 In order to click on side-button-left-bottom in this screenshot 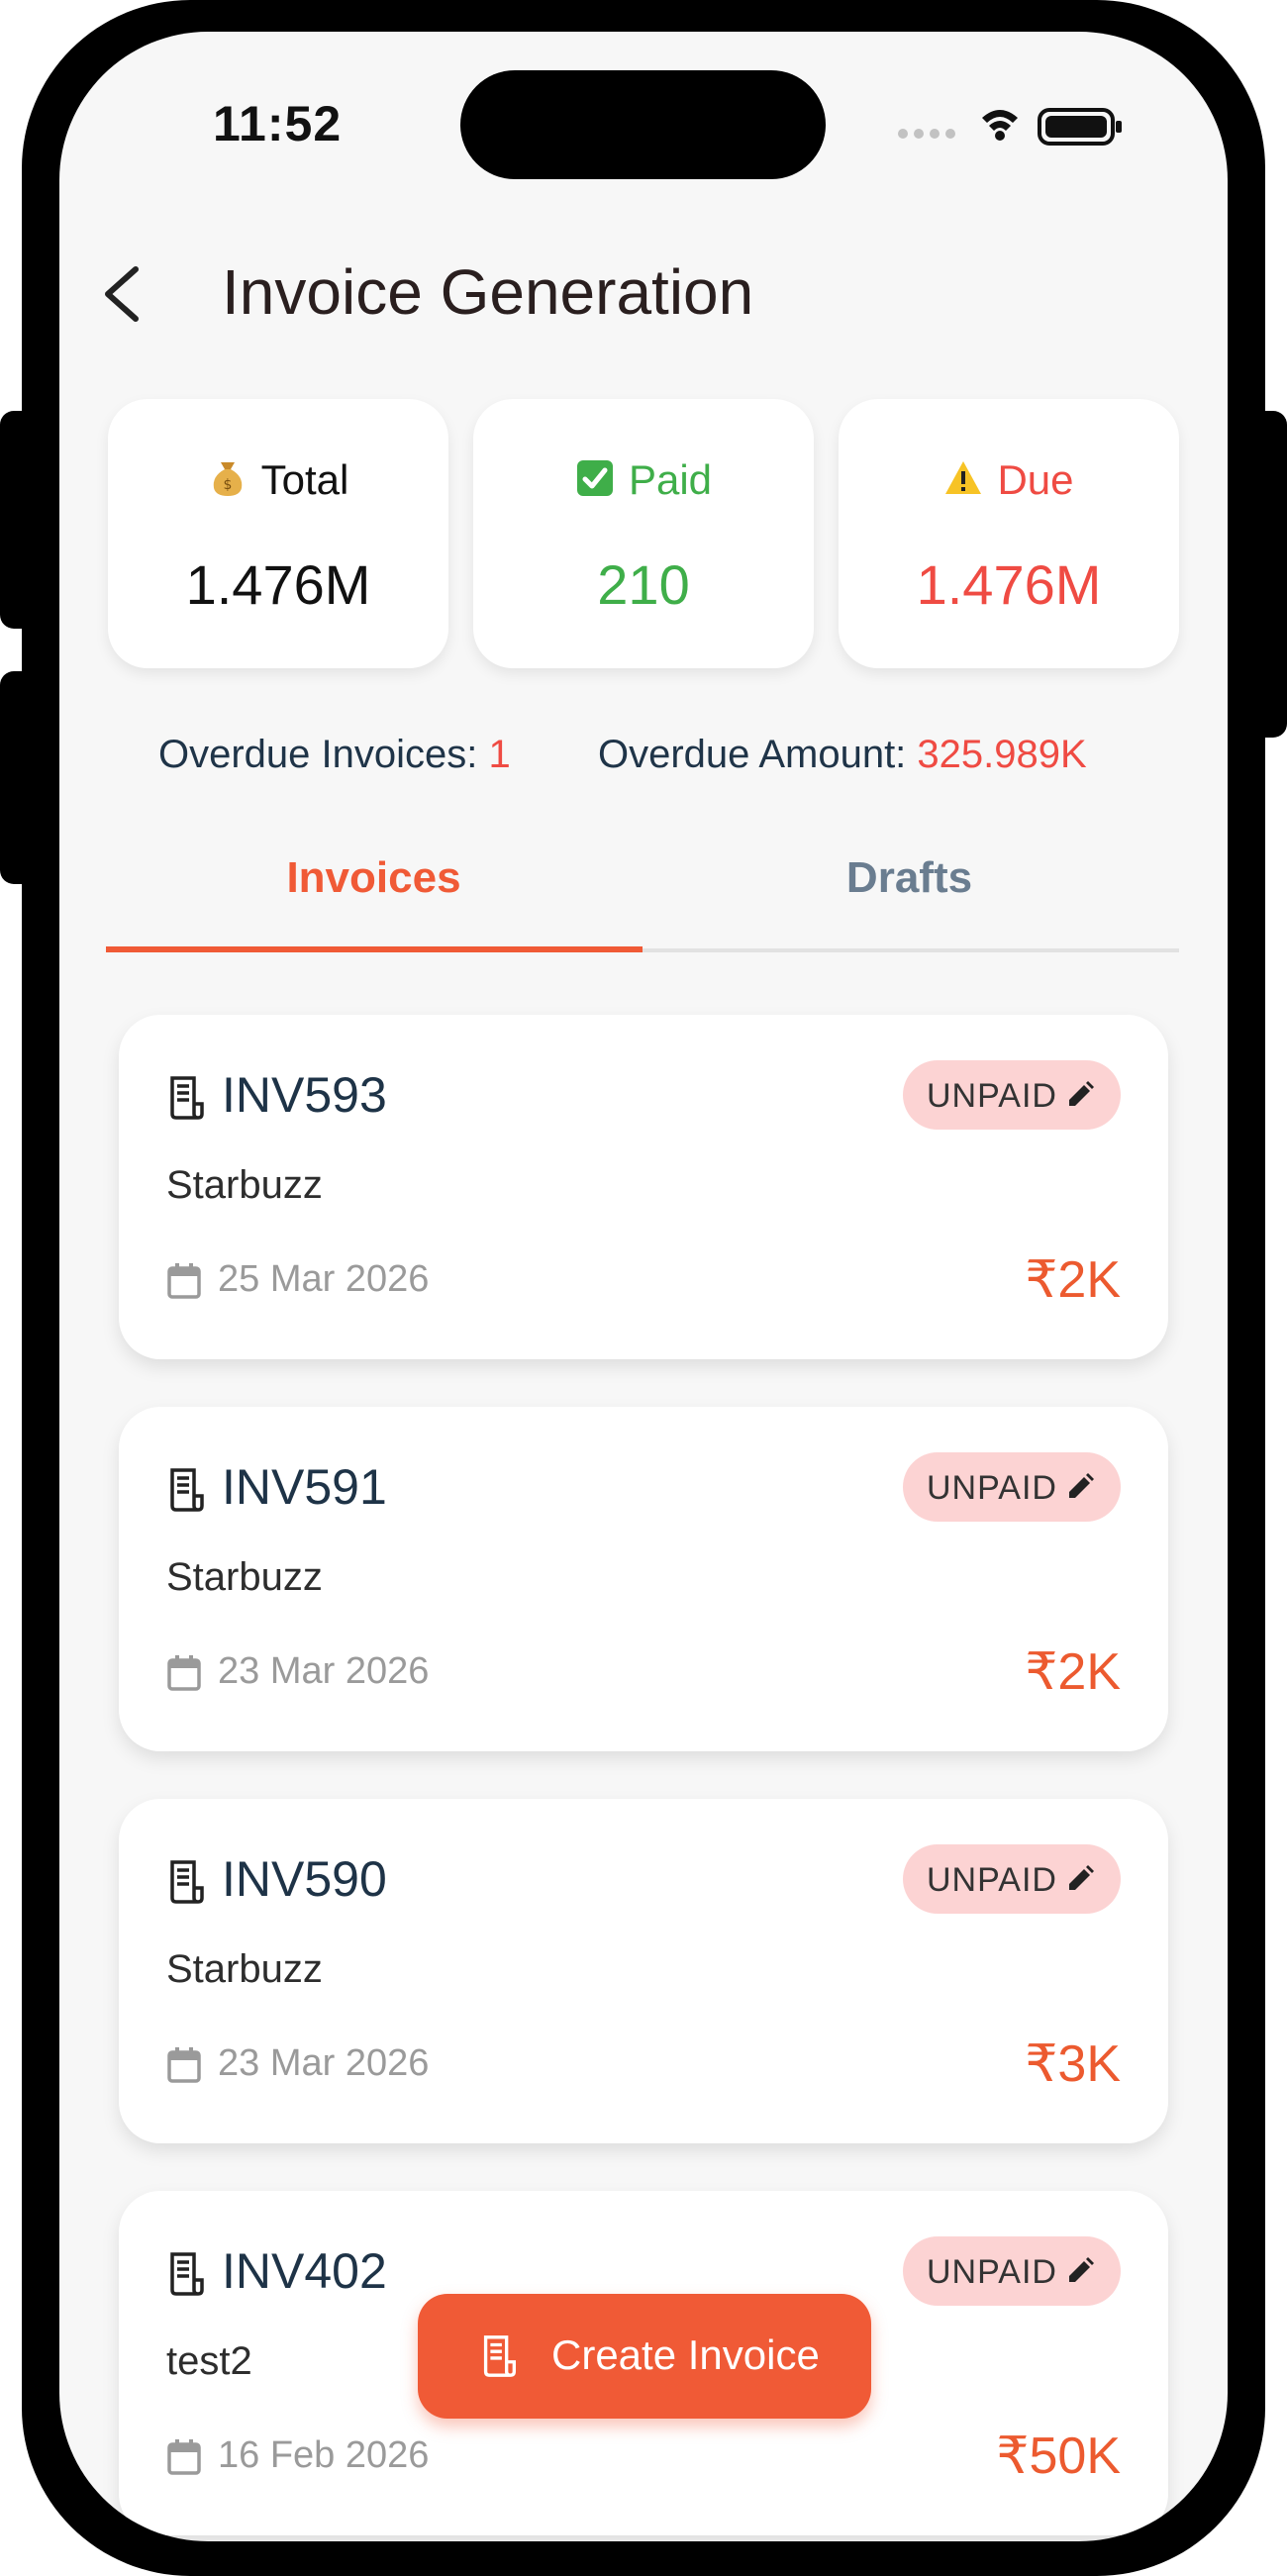, I will do `click(20, 777)`.